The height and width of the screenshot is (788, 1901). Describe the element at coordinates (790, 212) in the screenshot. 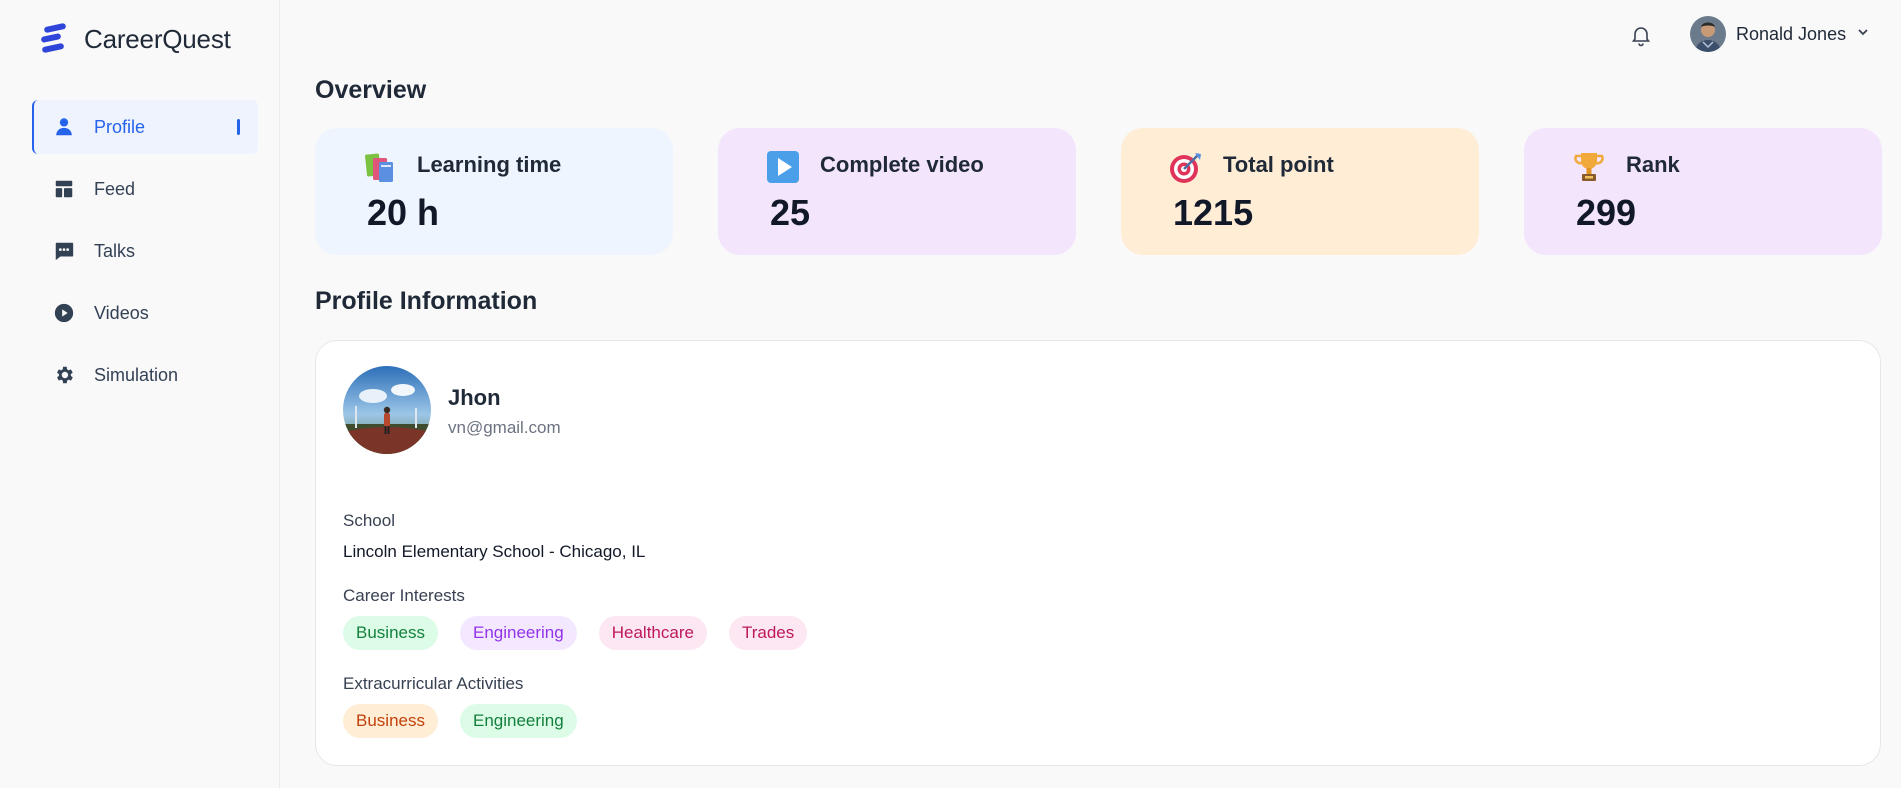

I see `stat-value: 25` at that location.